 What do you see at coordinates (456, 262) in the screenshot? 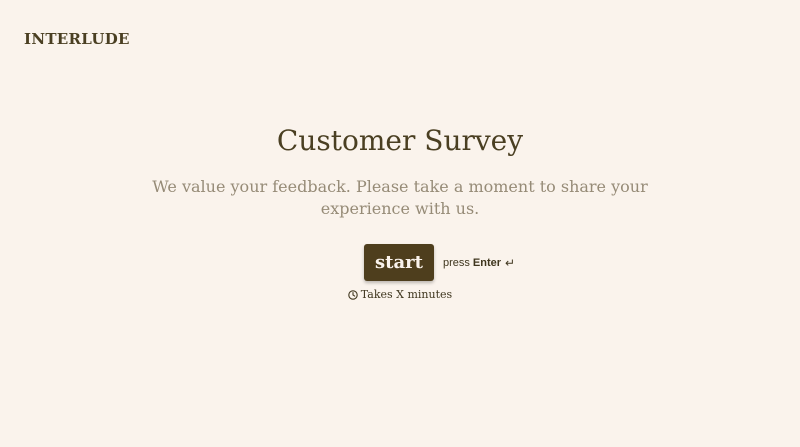
I see `hint-prefix: press` at bounding box center [456, 262].